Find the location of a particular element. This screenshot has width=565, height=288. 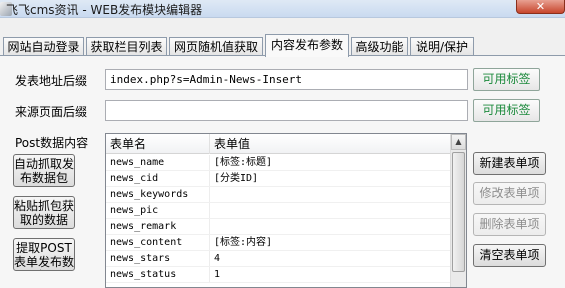

table-row: news_remark is located at coordinates (278, 227).